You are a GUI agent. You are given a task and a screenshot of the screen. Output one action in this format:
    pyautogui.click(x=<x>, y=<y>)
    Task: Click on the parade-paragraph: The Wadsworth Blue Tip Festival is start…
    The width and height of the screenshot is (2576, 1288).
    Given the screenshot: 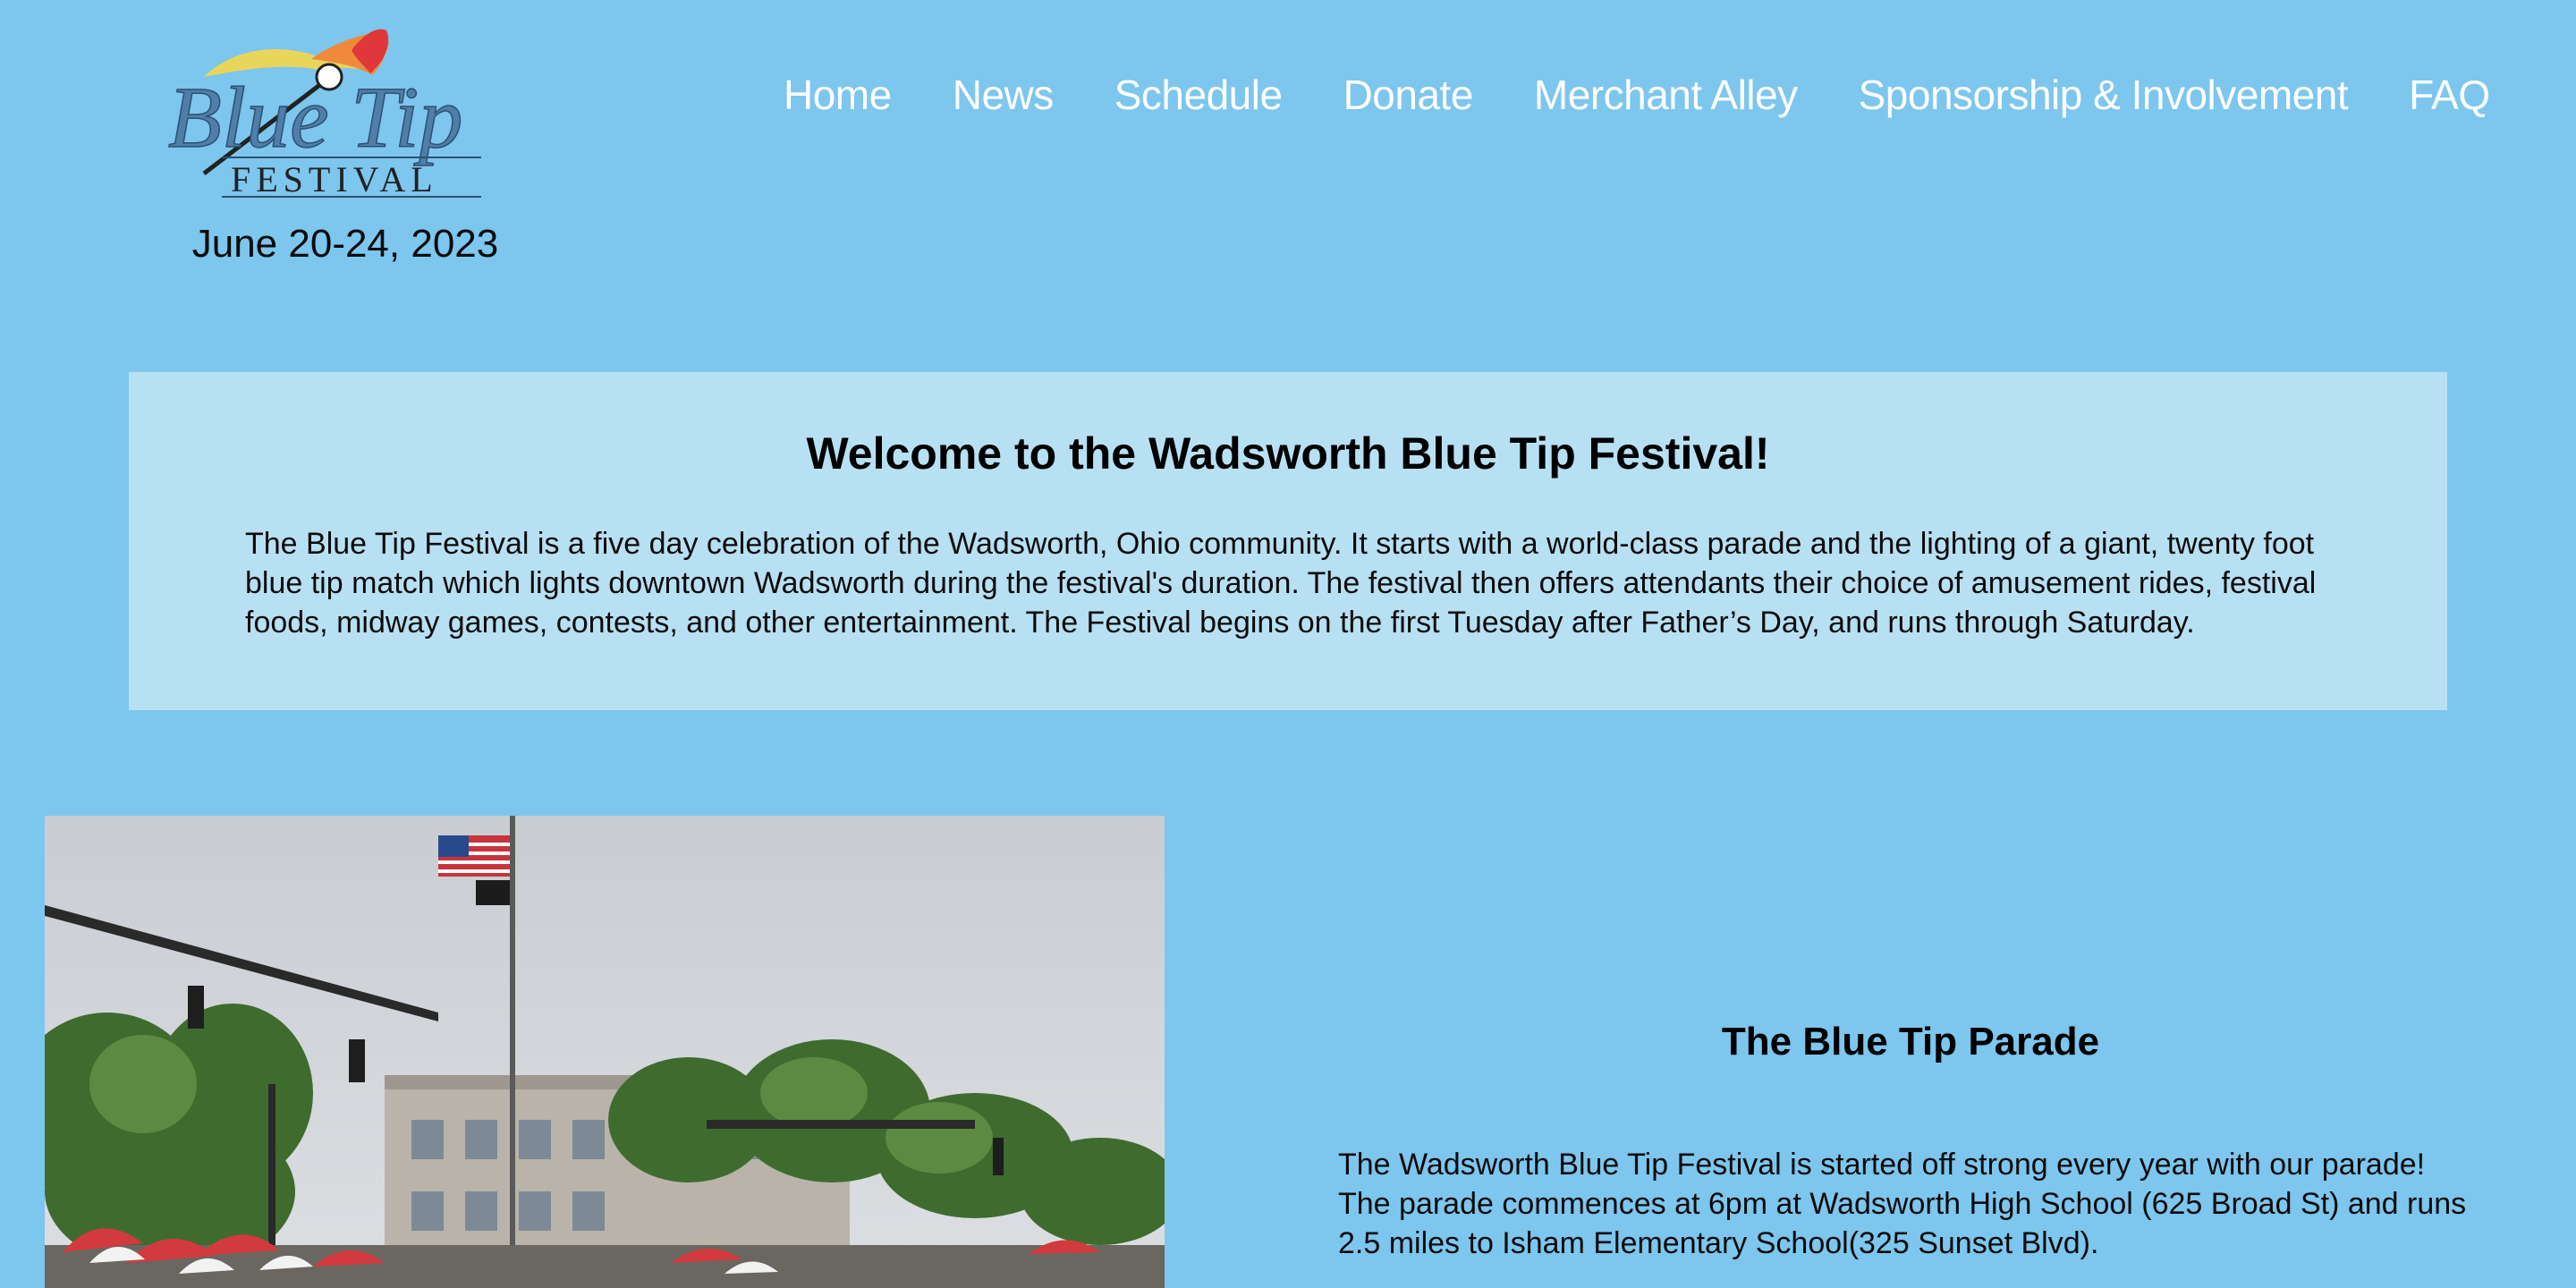 What is the action you would take?
    pyautogui.click(x=1902, y=1204)
    